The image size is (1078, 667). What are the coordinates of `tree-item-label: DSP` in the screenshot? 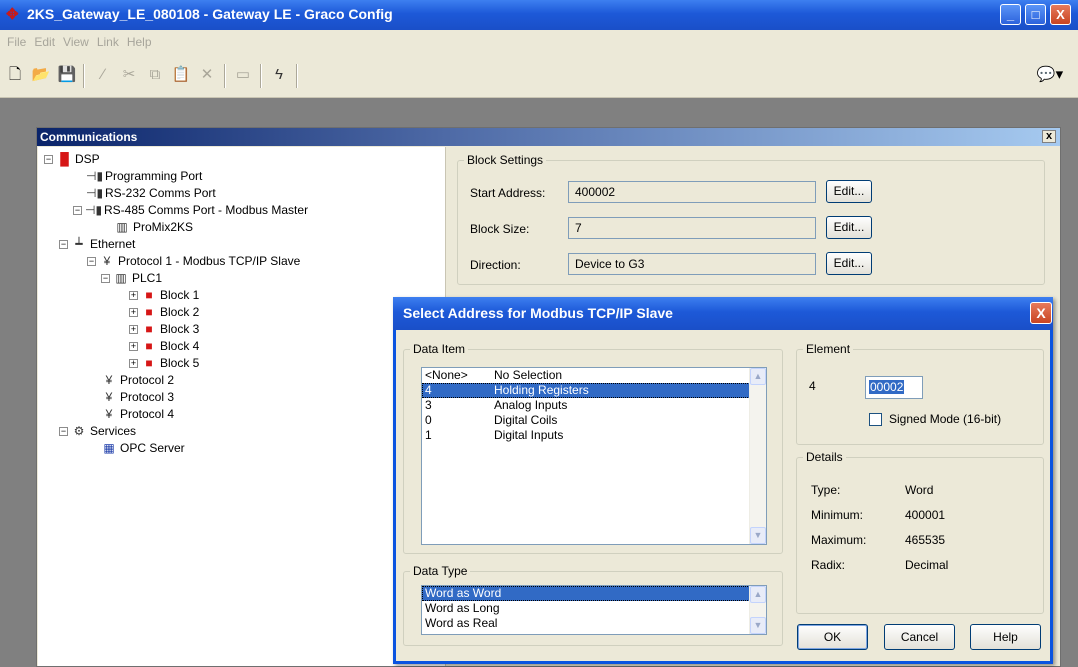 It's located at (87, 159).